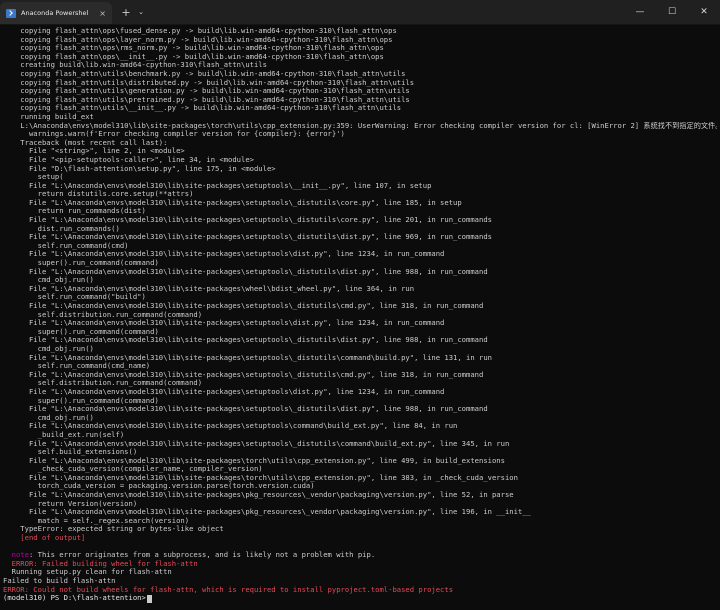 The height and width of the screenshot is (610, 720). I want to click on line-text: return run_commands(dist), so click(74, 211).